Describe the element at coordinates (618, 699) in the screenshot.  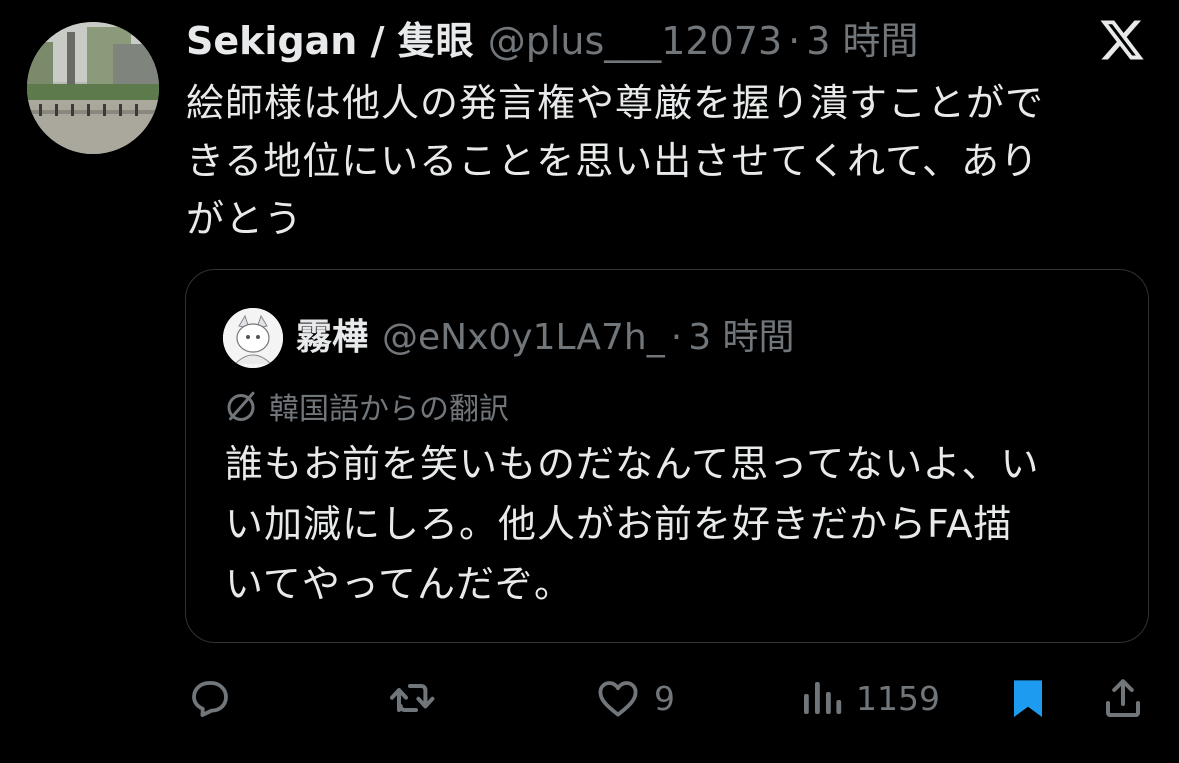
I see `heart-icon` at that location.